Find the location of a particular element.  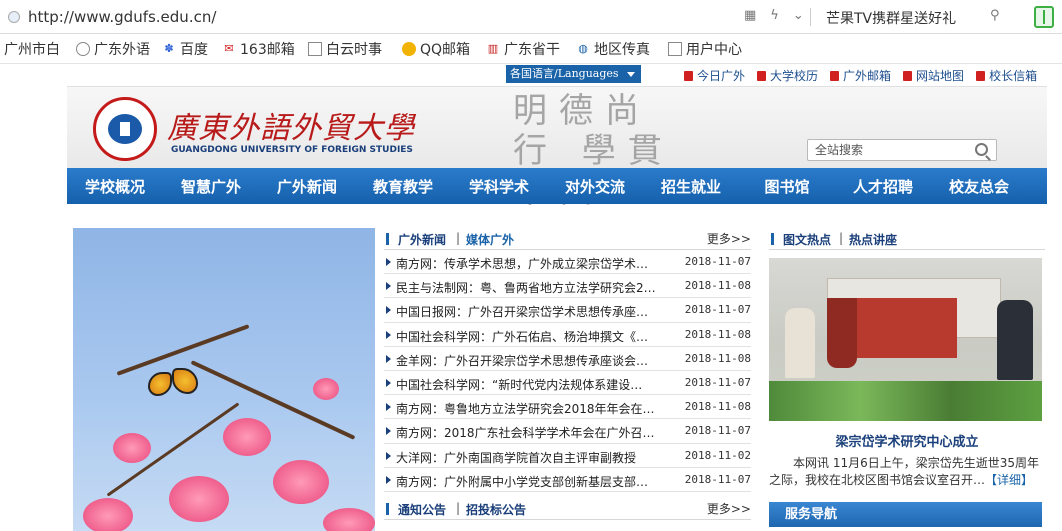

nav-item: 学科学术 is located at coordinates (499, 186).